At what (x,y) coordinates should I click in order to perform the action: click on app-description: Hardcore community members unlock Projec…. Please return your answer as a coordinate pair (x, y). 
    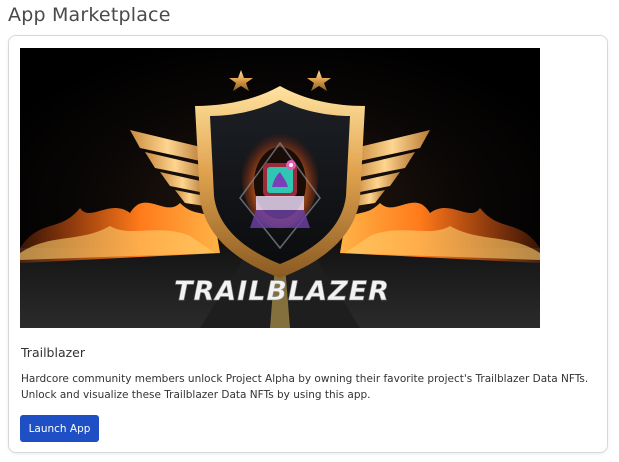
    Looking at the image, I should click on (305, 387).